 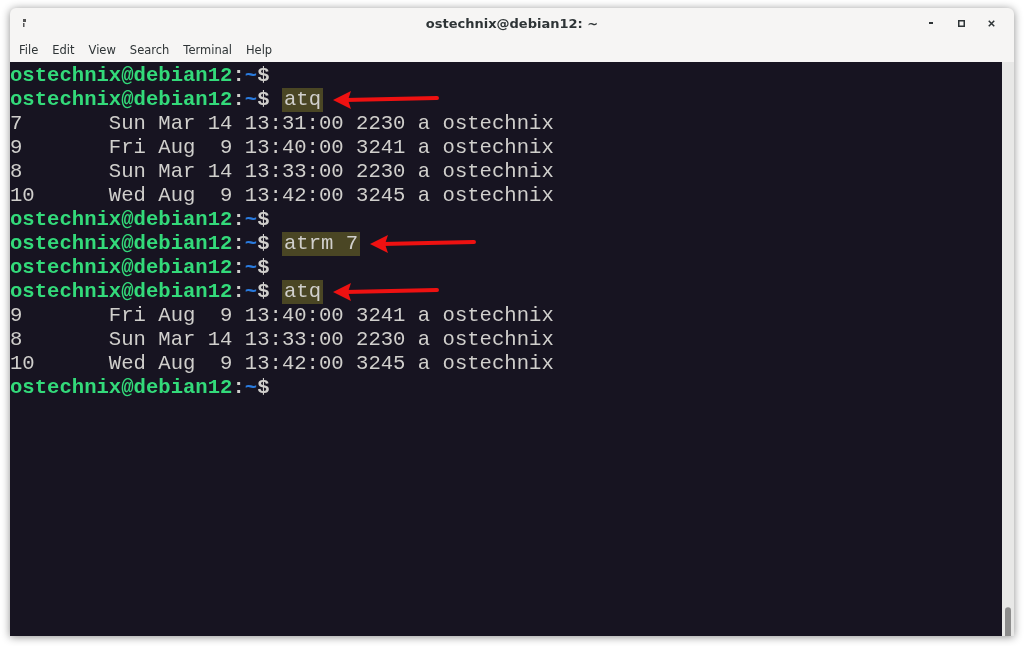 I want to click on minimize-icon, so click(x=931, y=23).